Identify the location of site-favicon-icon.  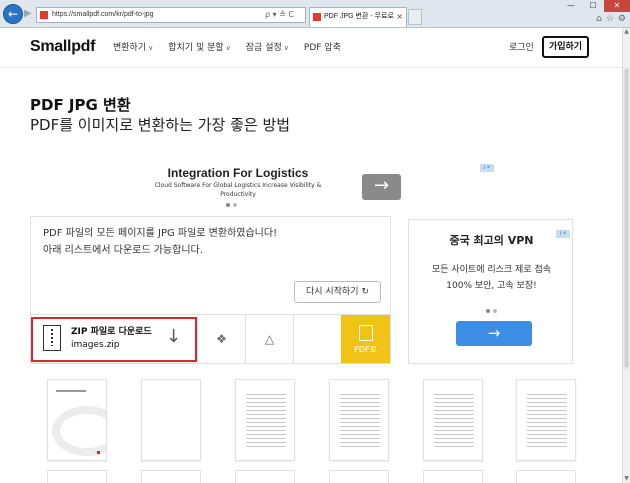
(44, 15).